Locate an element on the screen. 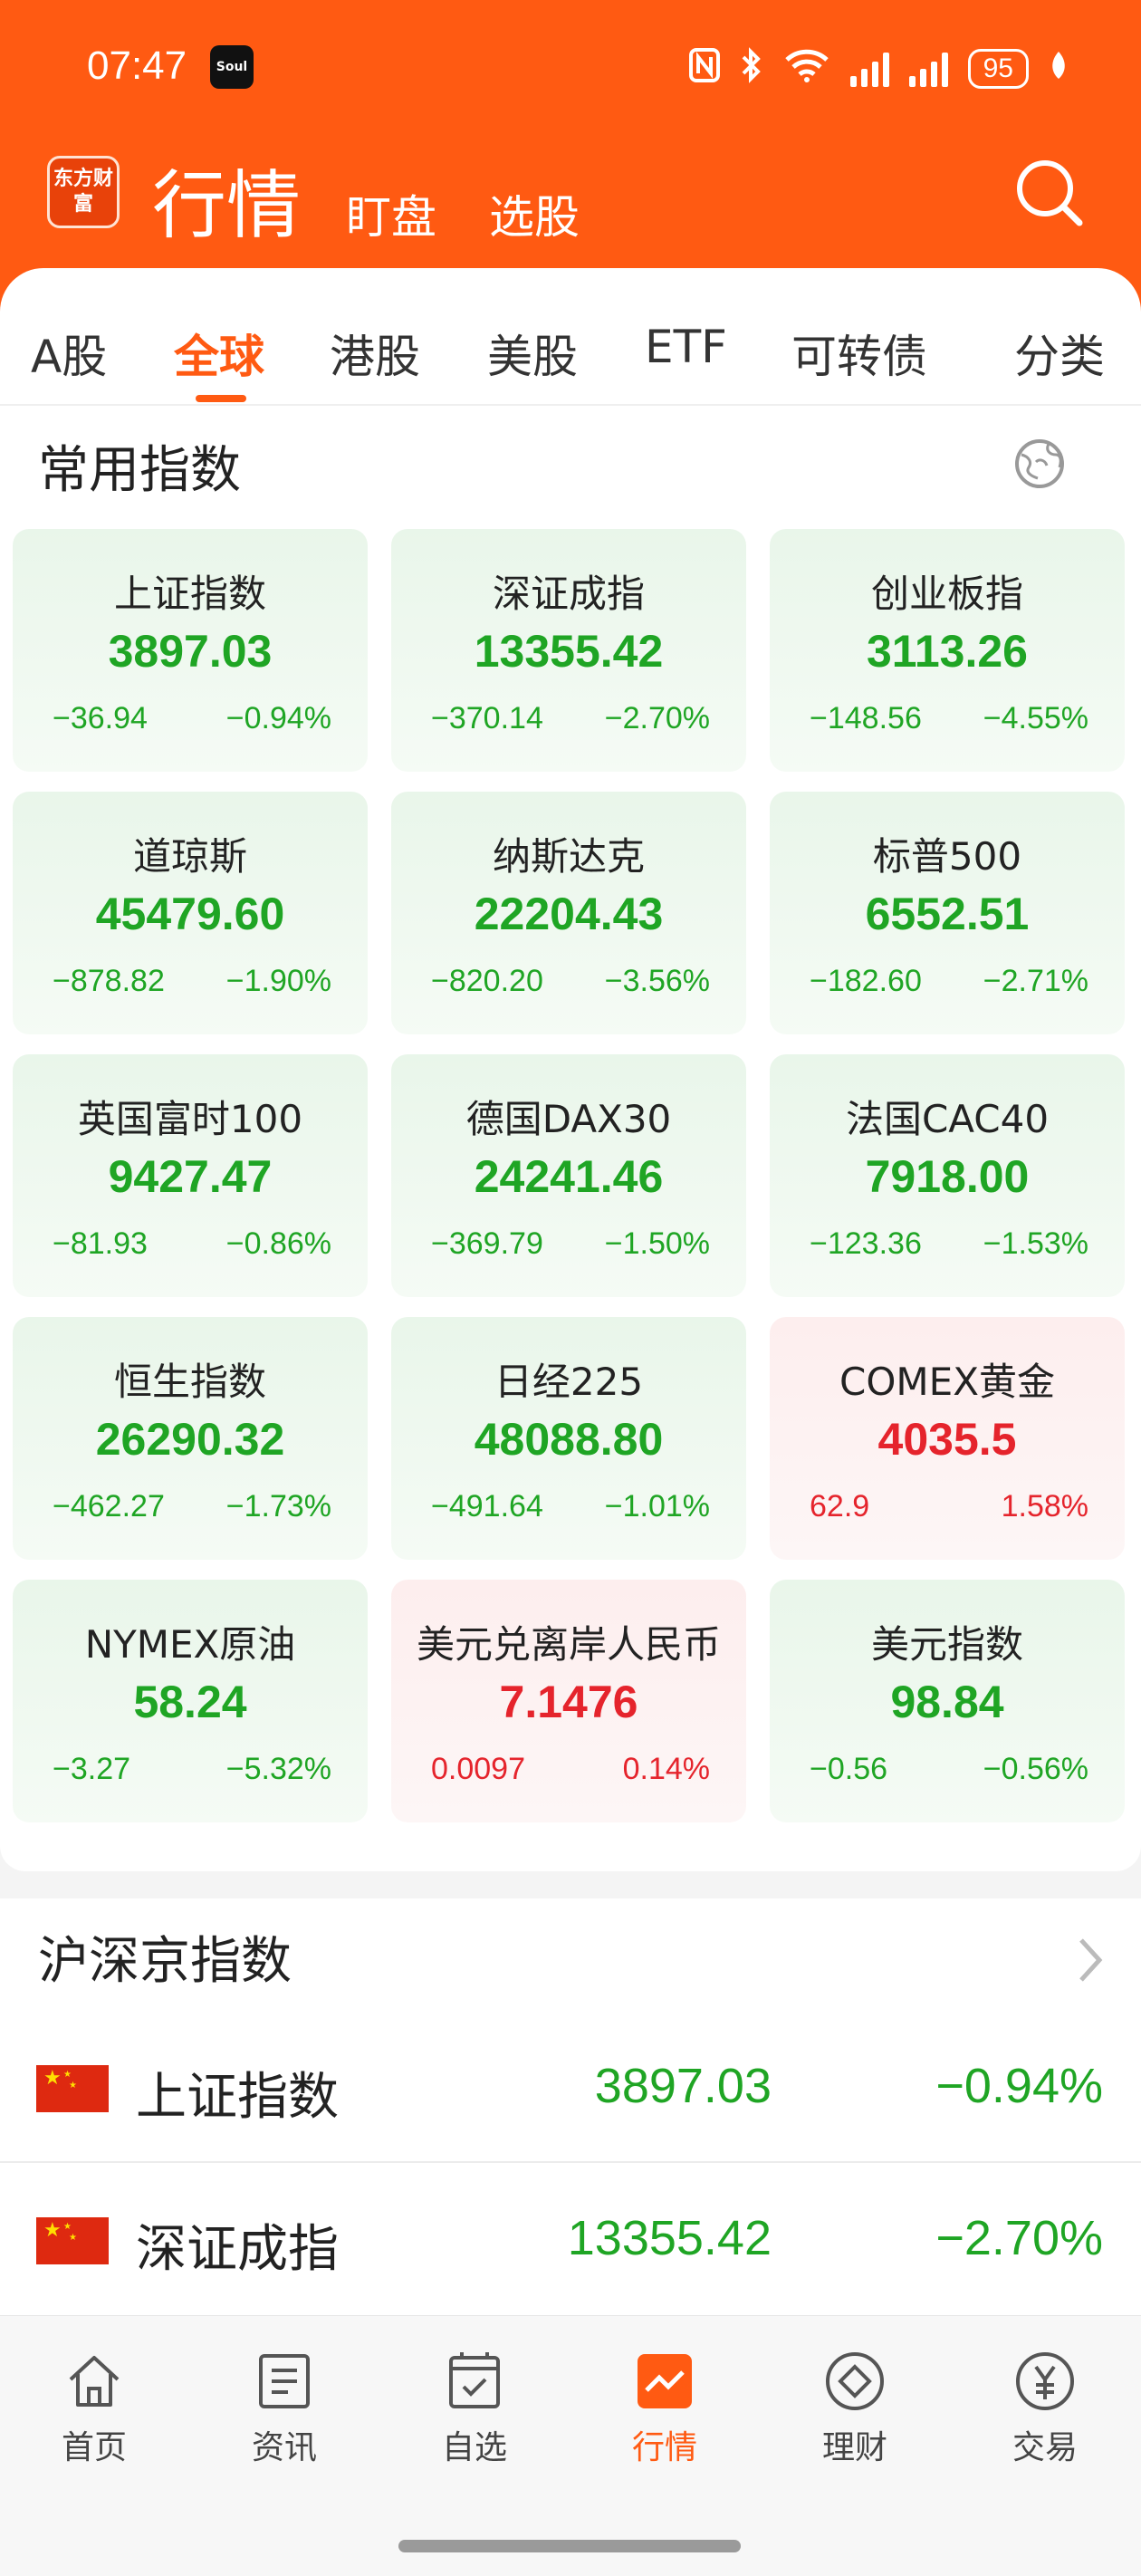 The height and width of the screenshot is (2576, 1141). index-change: −3.27 is located at coordinates (92, 1769).